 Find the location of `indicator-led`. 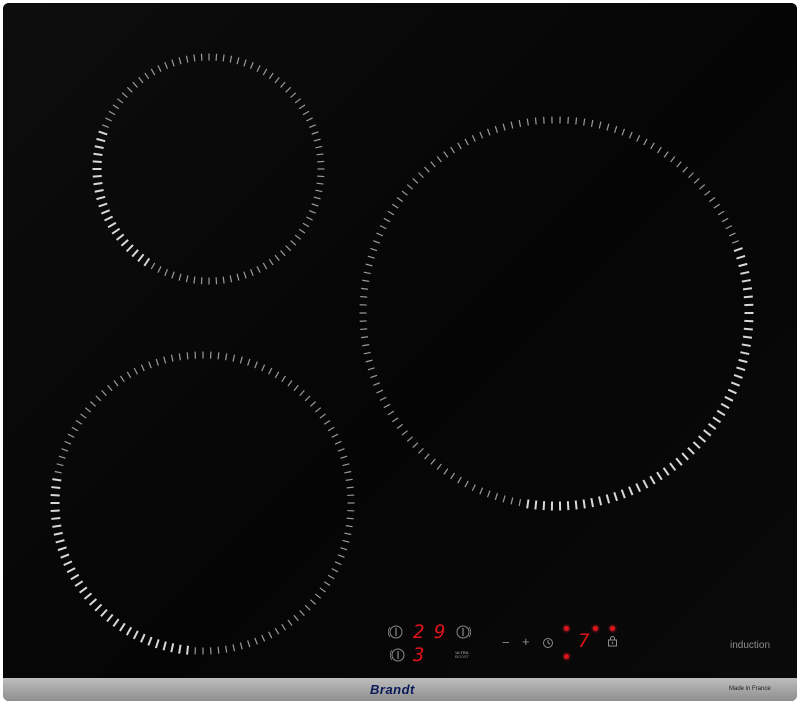

indicator-led is located at coordinates (595, 628).